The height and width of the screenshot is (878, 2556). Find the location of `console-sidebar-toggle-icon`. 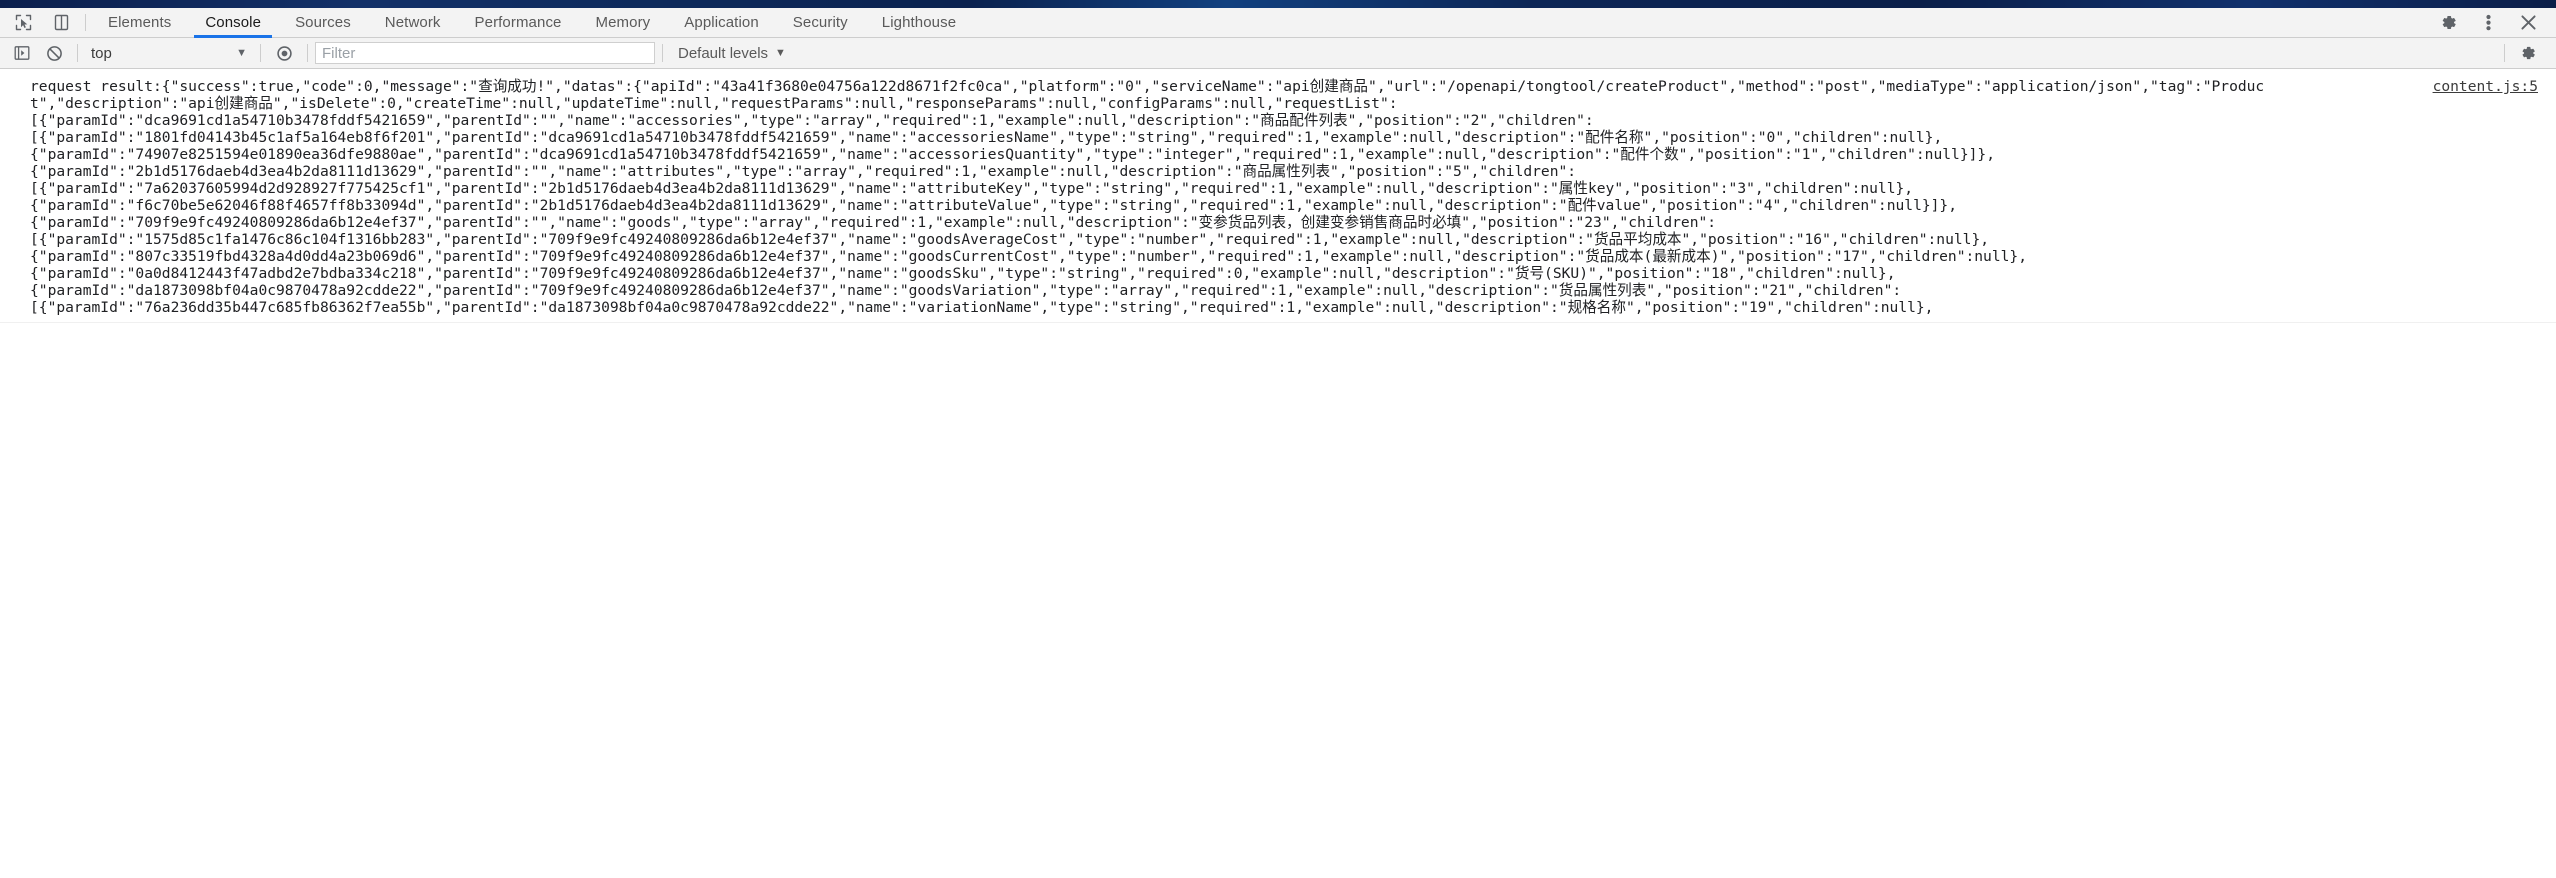

console-sidebar-toggle-icon is located at coordinates (22, 53).